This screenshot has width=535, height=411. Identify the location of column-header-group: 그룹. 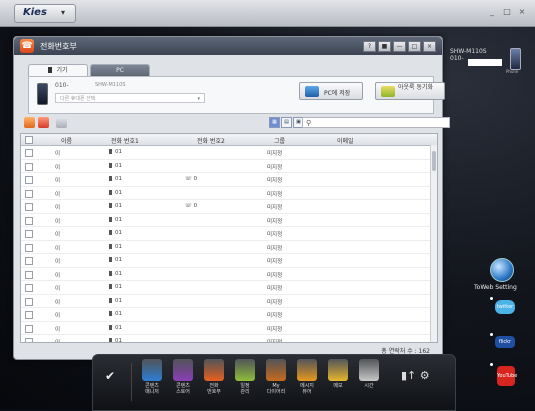
(279, 140).